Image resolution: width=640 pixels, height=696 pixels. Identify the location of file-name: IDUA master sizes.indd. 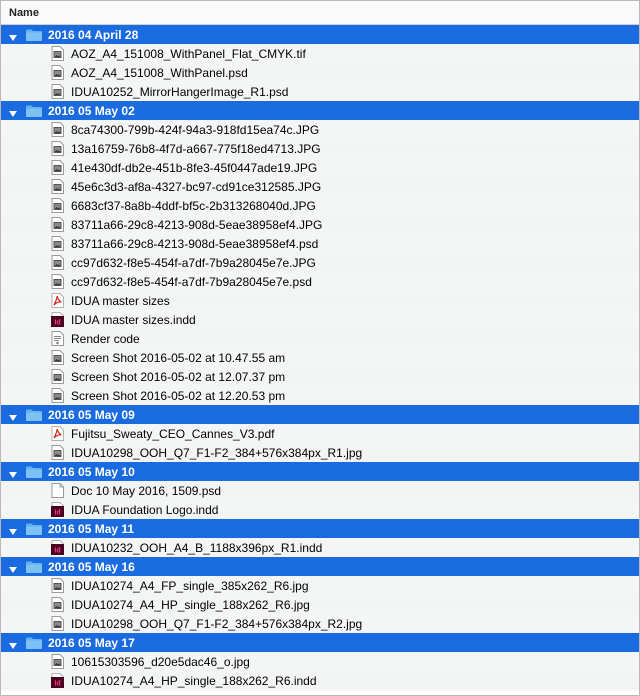
(133, 319).